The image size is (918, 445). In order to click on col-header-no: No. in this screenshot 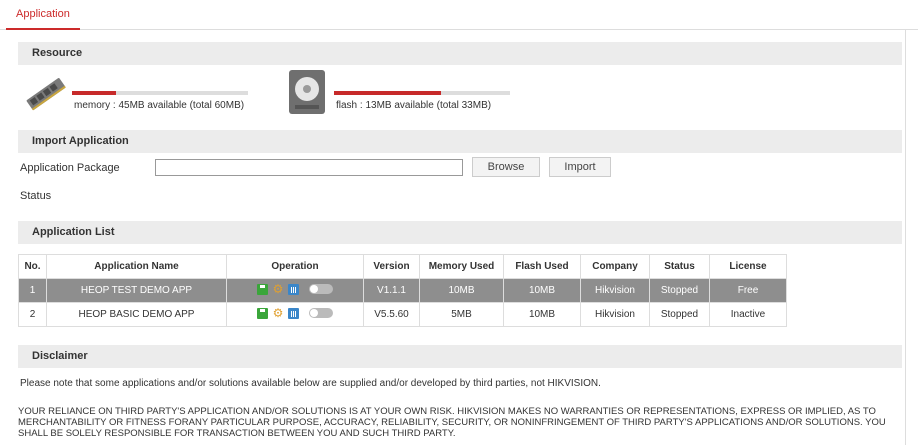, I will do `click(32, 266)`.